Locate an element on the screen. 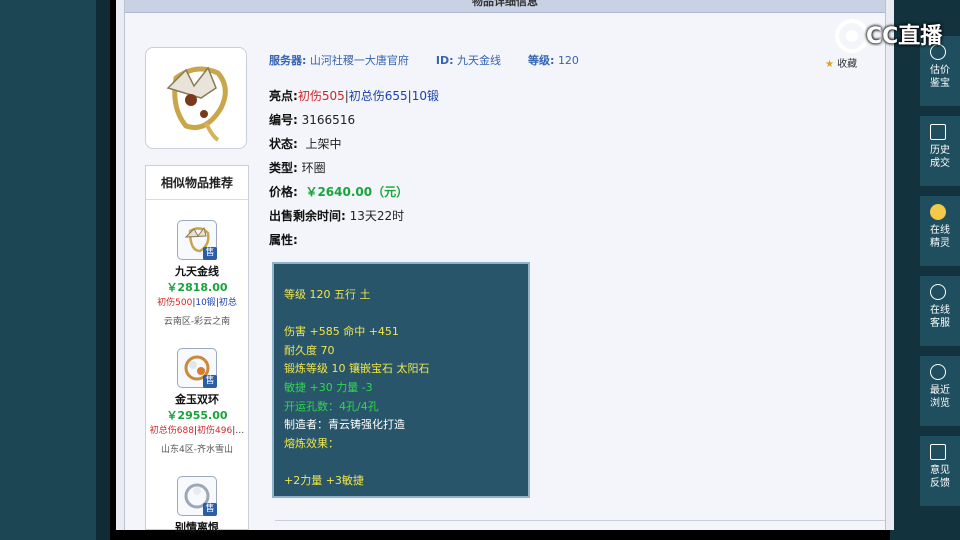 The height and width of the screenshot is (540, 960). attribute-line: 耐久度 70 is located at coordinates (309, 350).